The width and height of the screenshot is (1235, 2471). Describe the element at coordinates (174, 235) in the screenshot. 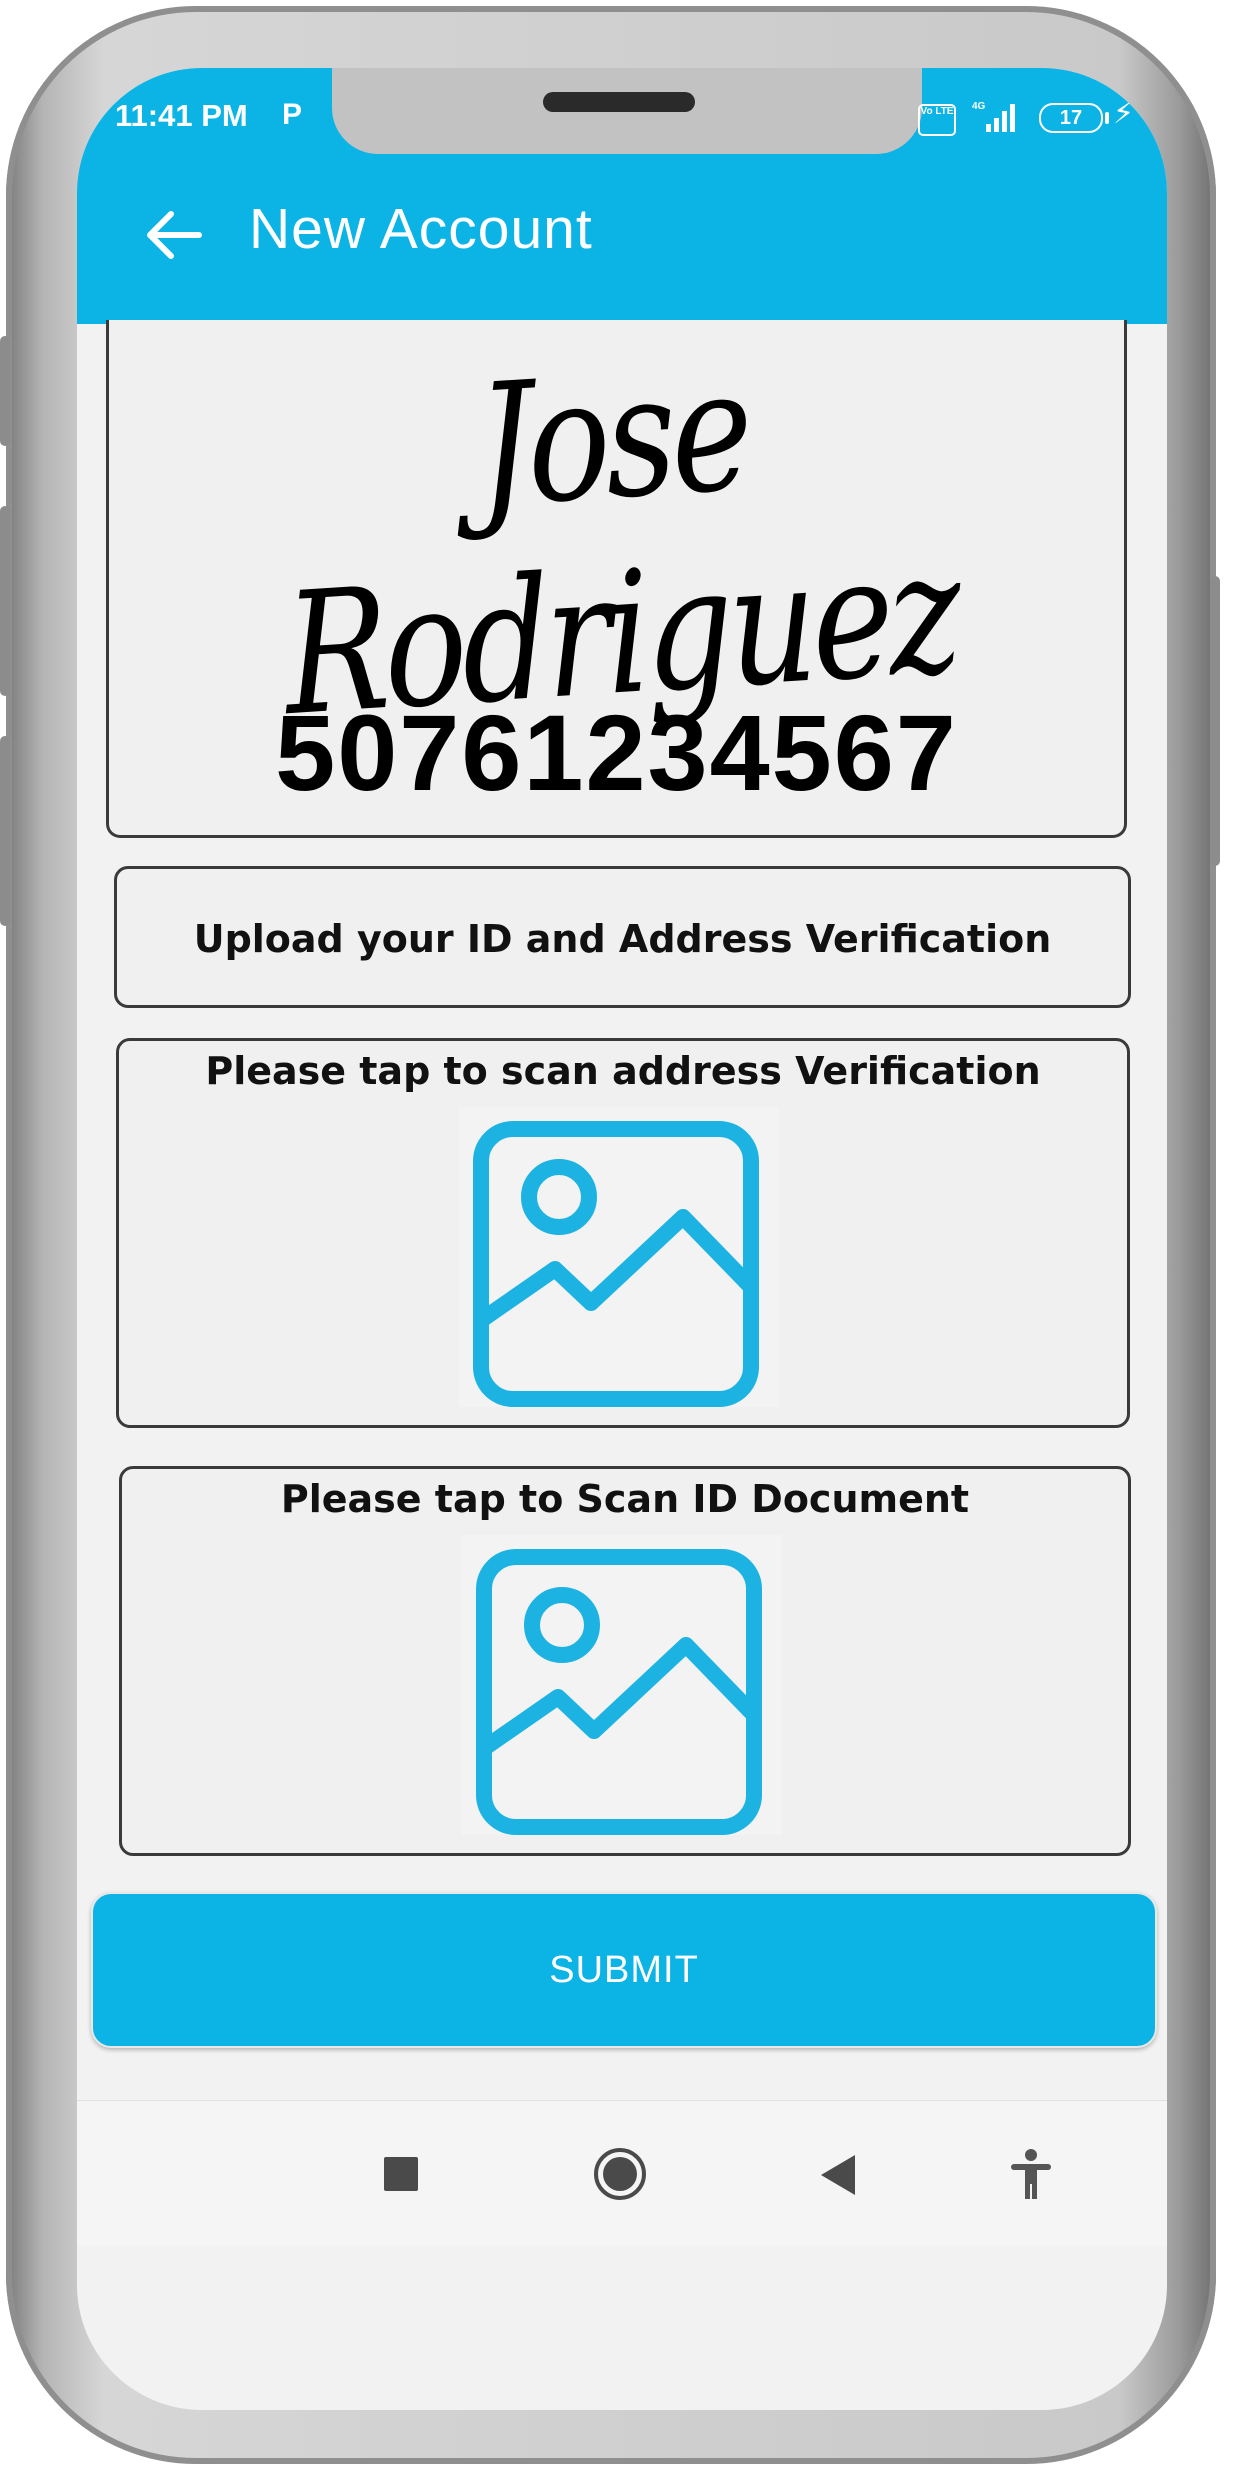

I see `back-arrow-icon` at that location.